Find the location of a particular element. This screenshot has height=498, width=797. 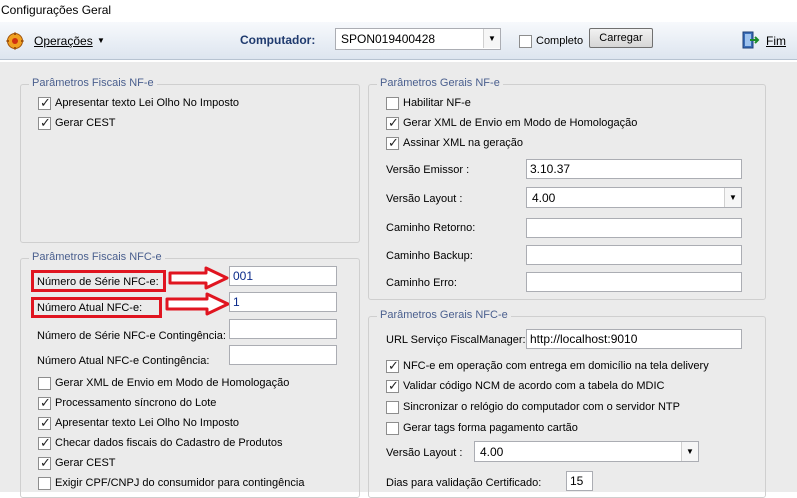

dias-certificado-label: Dias para validação Certificado: is located at coordinates (464, 483).